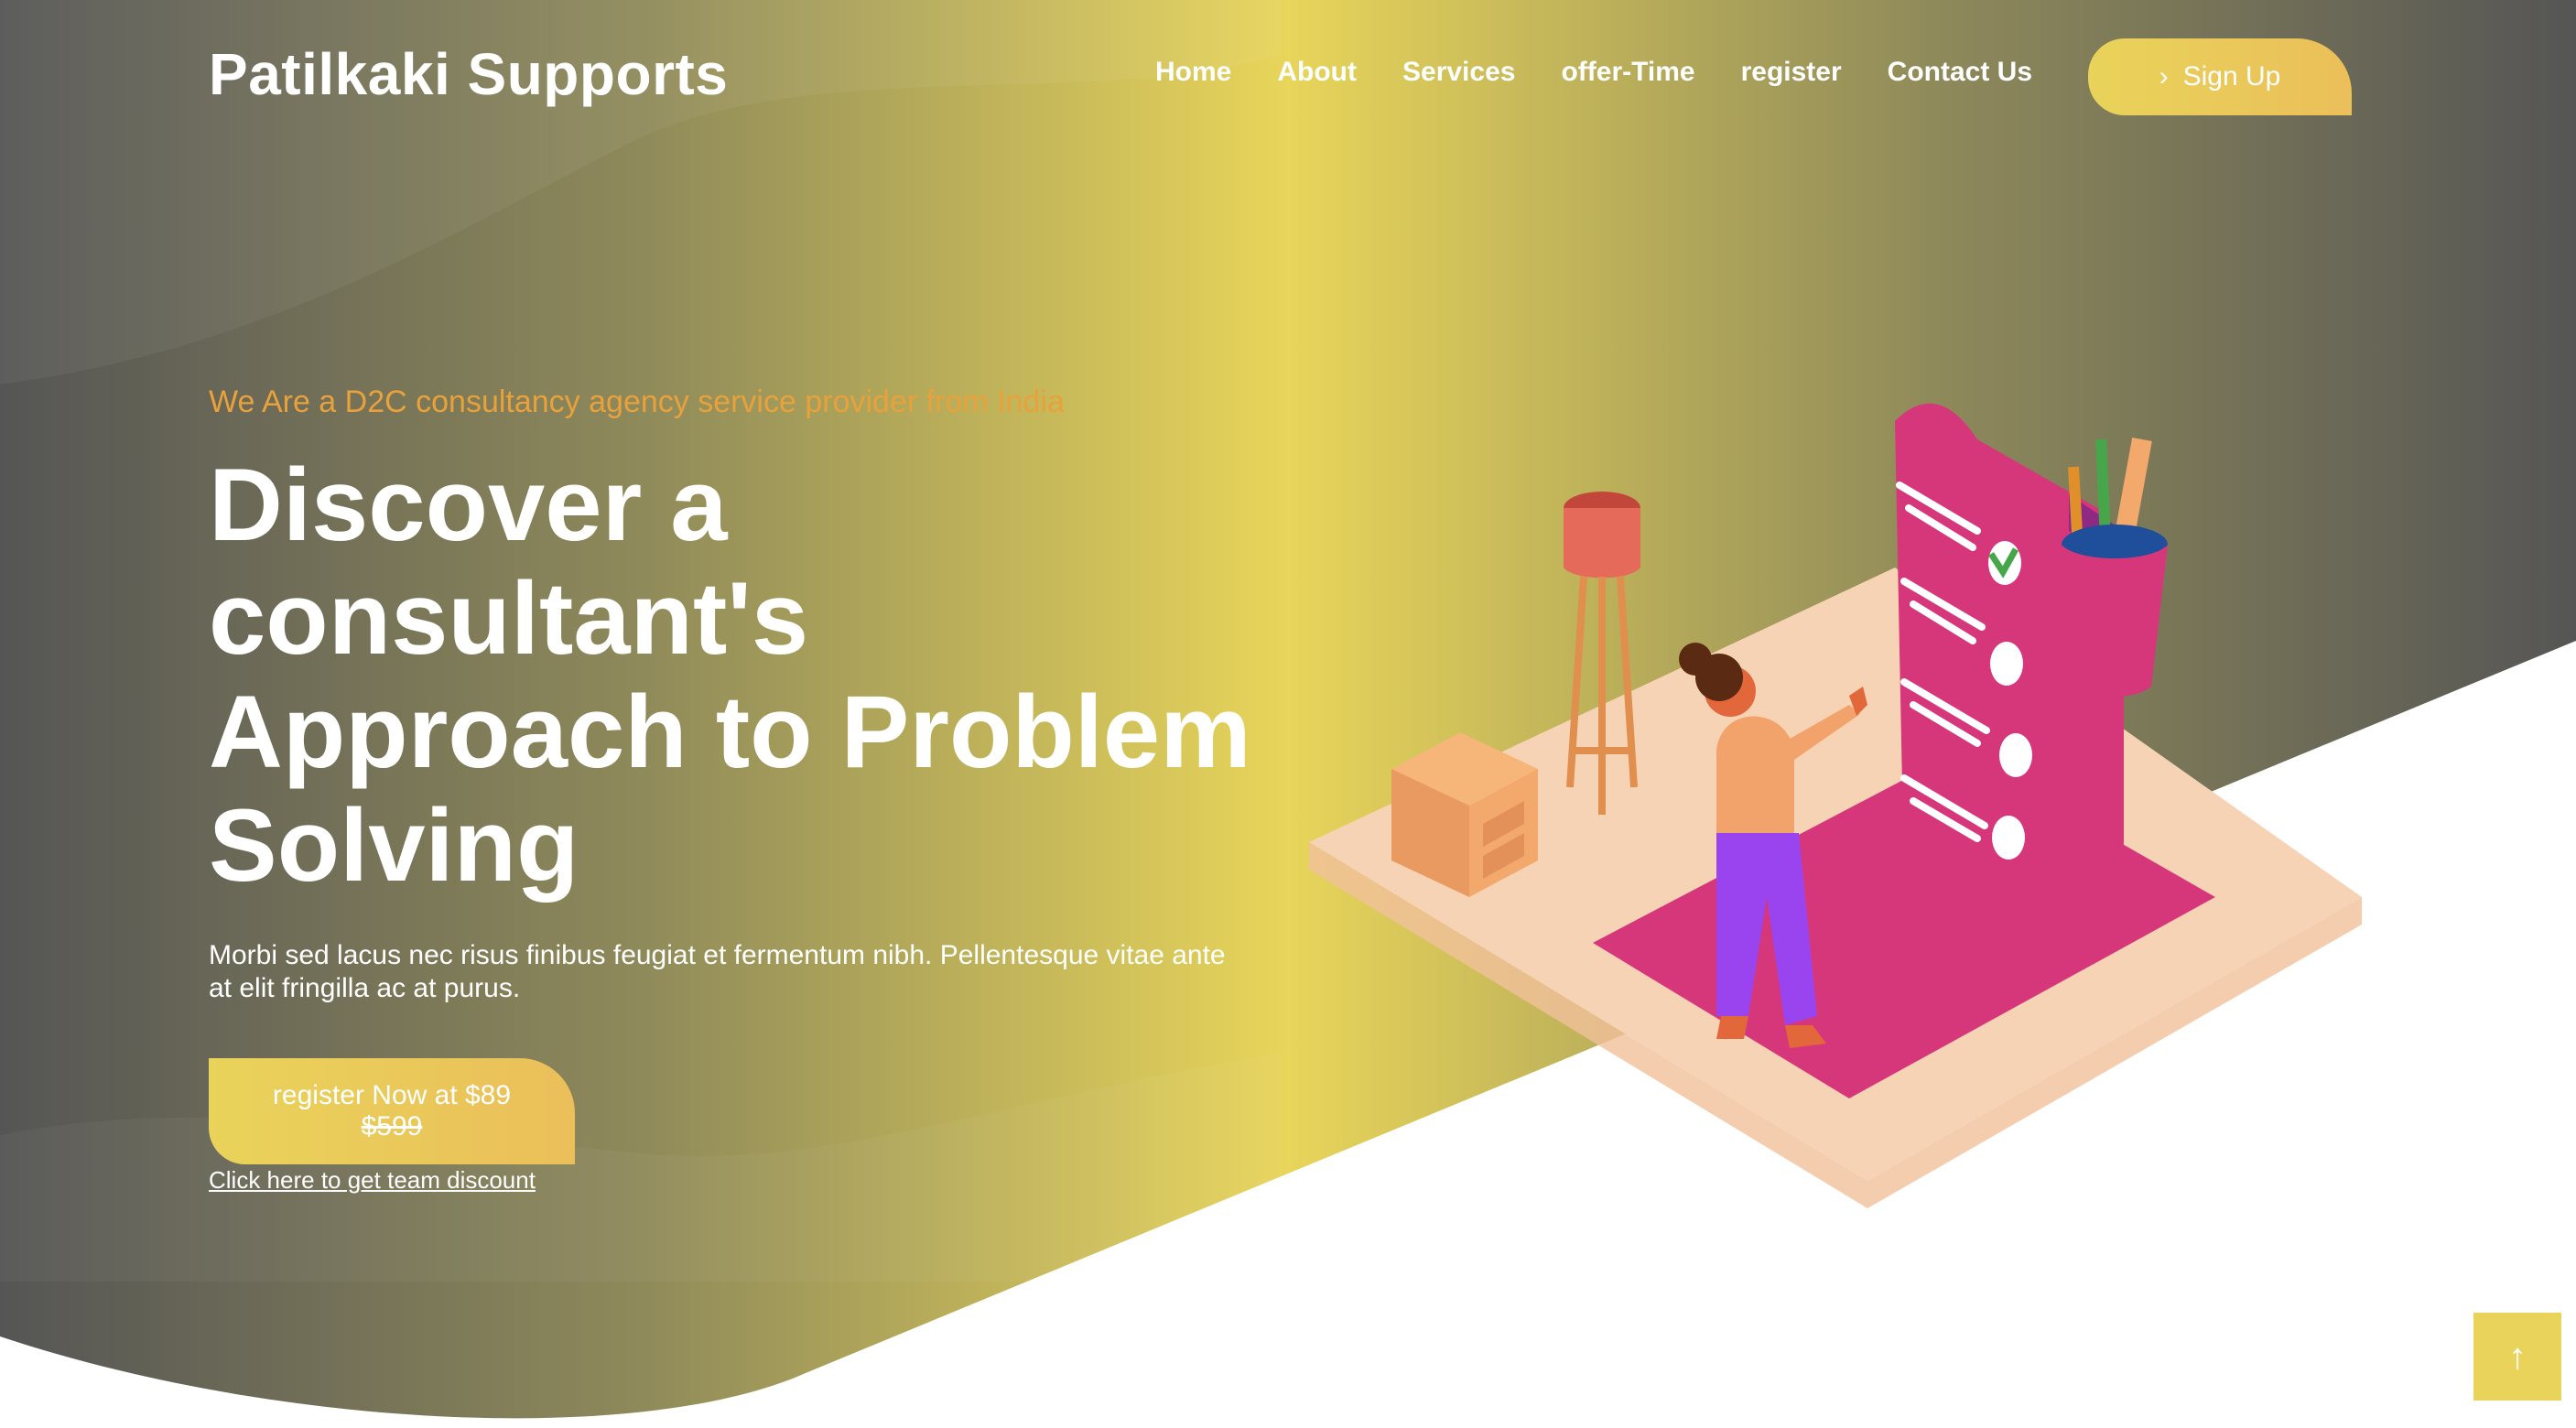 This screenshot has height=1428, width=2576. I want to click on site-logo: Patilkaki Supports, so click(469, 74).